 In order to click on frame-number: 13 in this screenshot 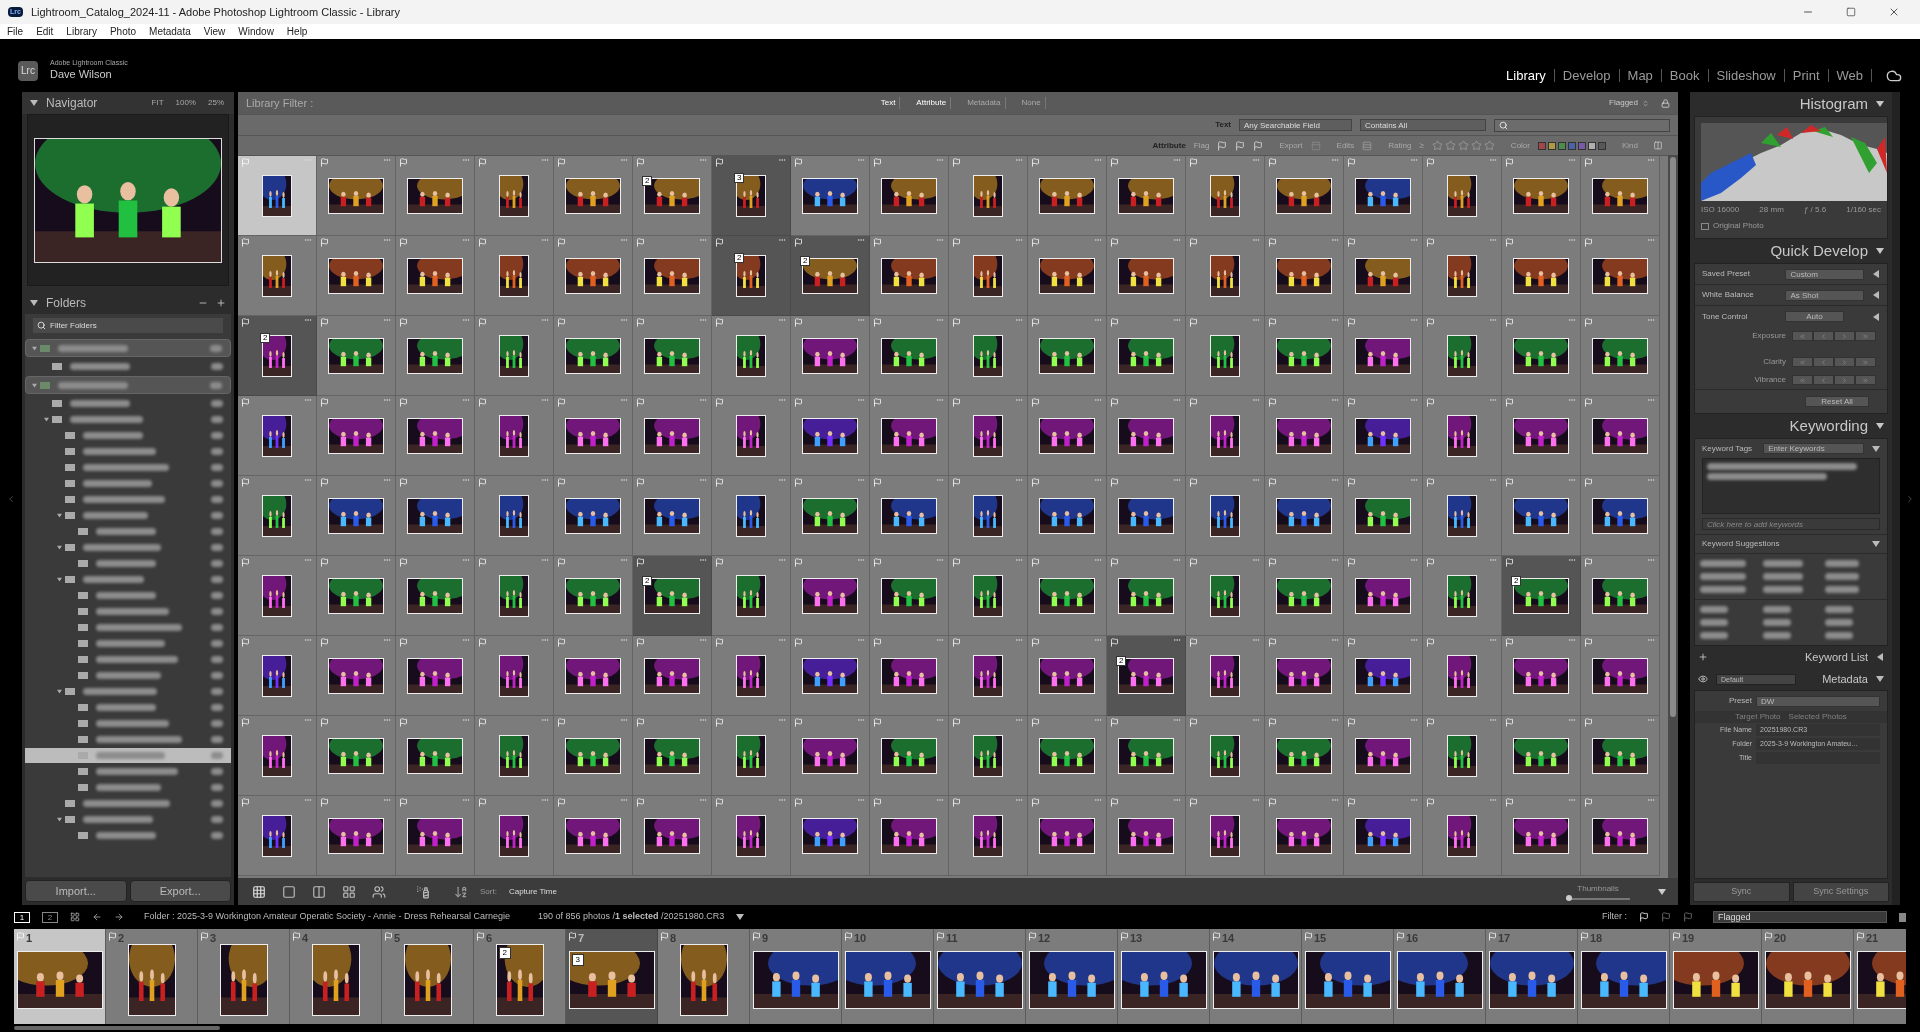, I will do `click(1136, 938)`.